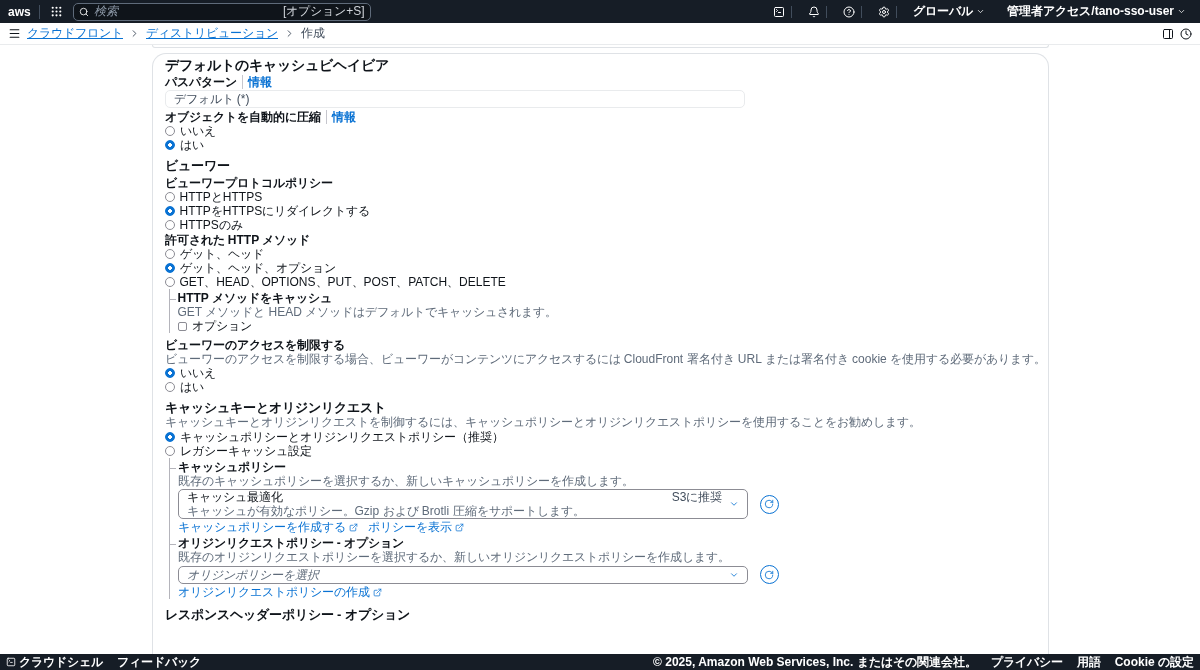 The image size is (1200, 670). Describe the element at coordinates (242, 117) in the screenshot. I see `field-label: オブジェクトを自動的に圧縮` at that location.